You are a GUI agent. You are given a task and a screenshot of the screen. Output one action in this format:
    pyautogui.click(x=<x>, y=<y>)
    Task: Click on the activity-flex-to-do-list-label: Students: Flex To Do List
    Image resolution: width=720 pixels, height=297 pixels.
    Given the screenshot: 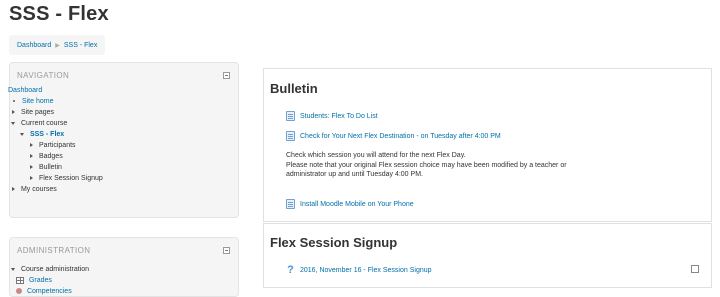 What is the action you would take?
    pyautogui.click(x=339, y=116)
    